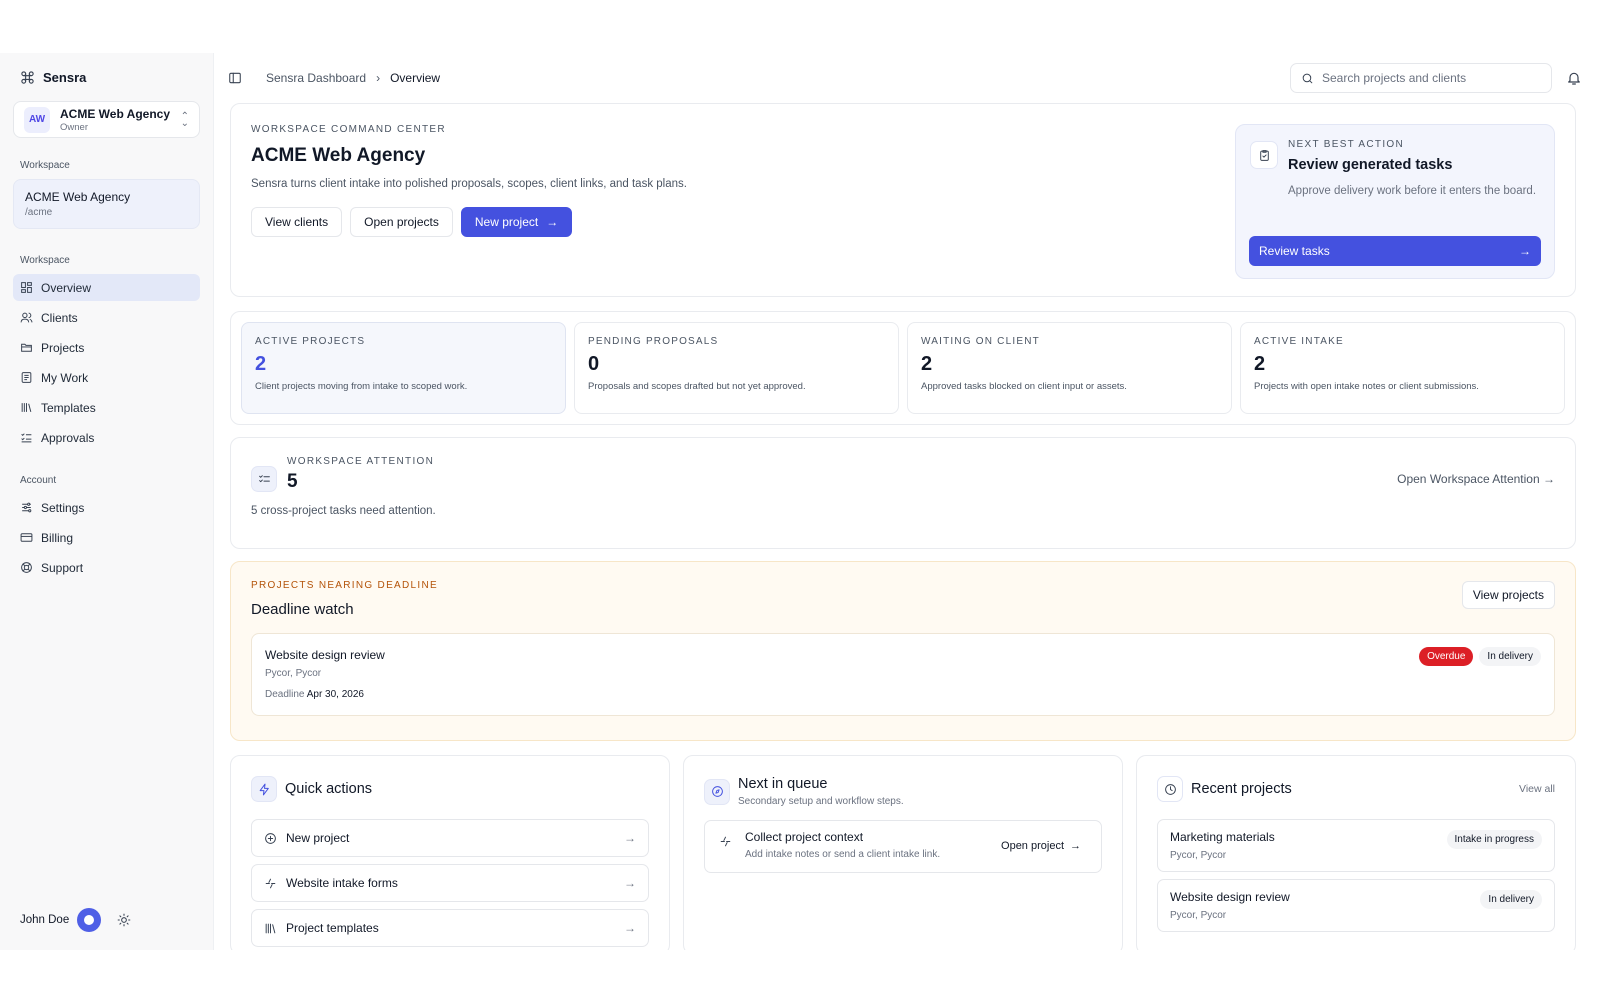  What do you see at coordinates (344, 585) in the screenshot?
I see `deadline-eyebrow: PROJECTS NEARING DEADLINE` at bounding box center [344, 585].